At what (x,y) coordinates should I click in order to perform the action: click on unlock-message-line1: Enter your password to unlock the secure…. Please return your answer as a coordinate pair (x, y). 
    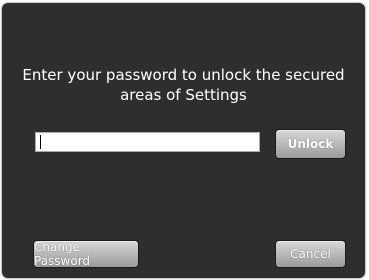
    Looking at the image, I should click on (183, 75).